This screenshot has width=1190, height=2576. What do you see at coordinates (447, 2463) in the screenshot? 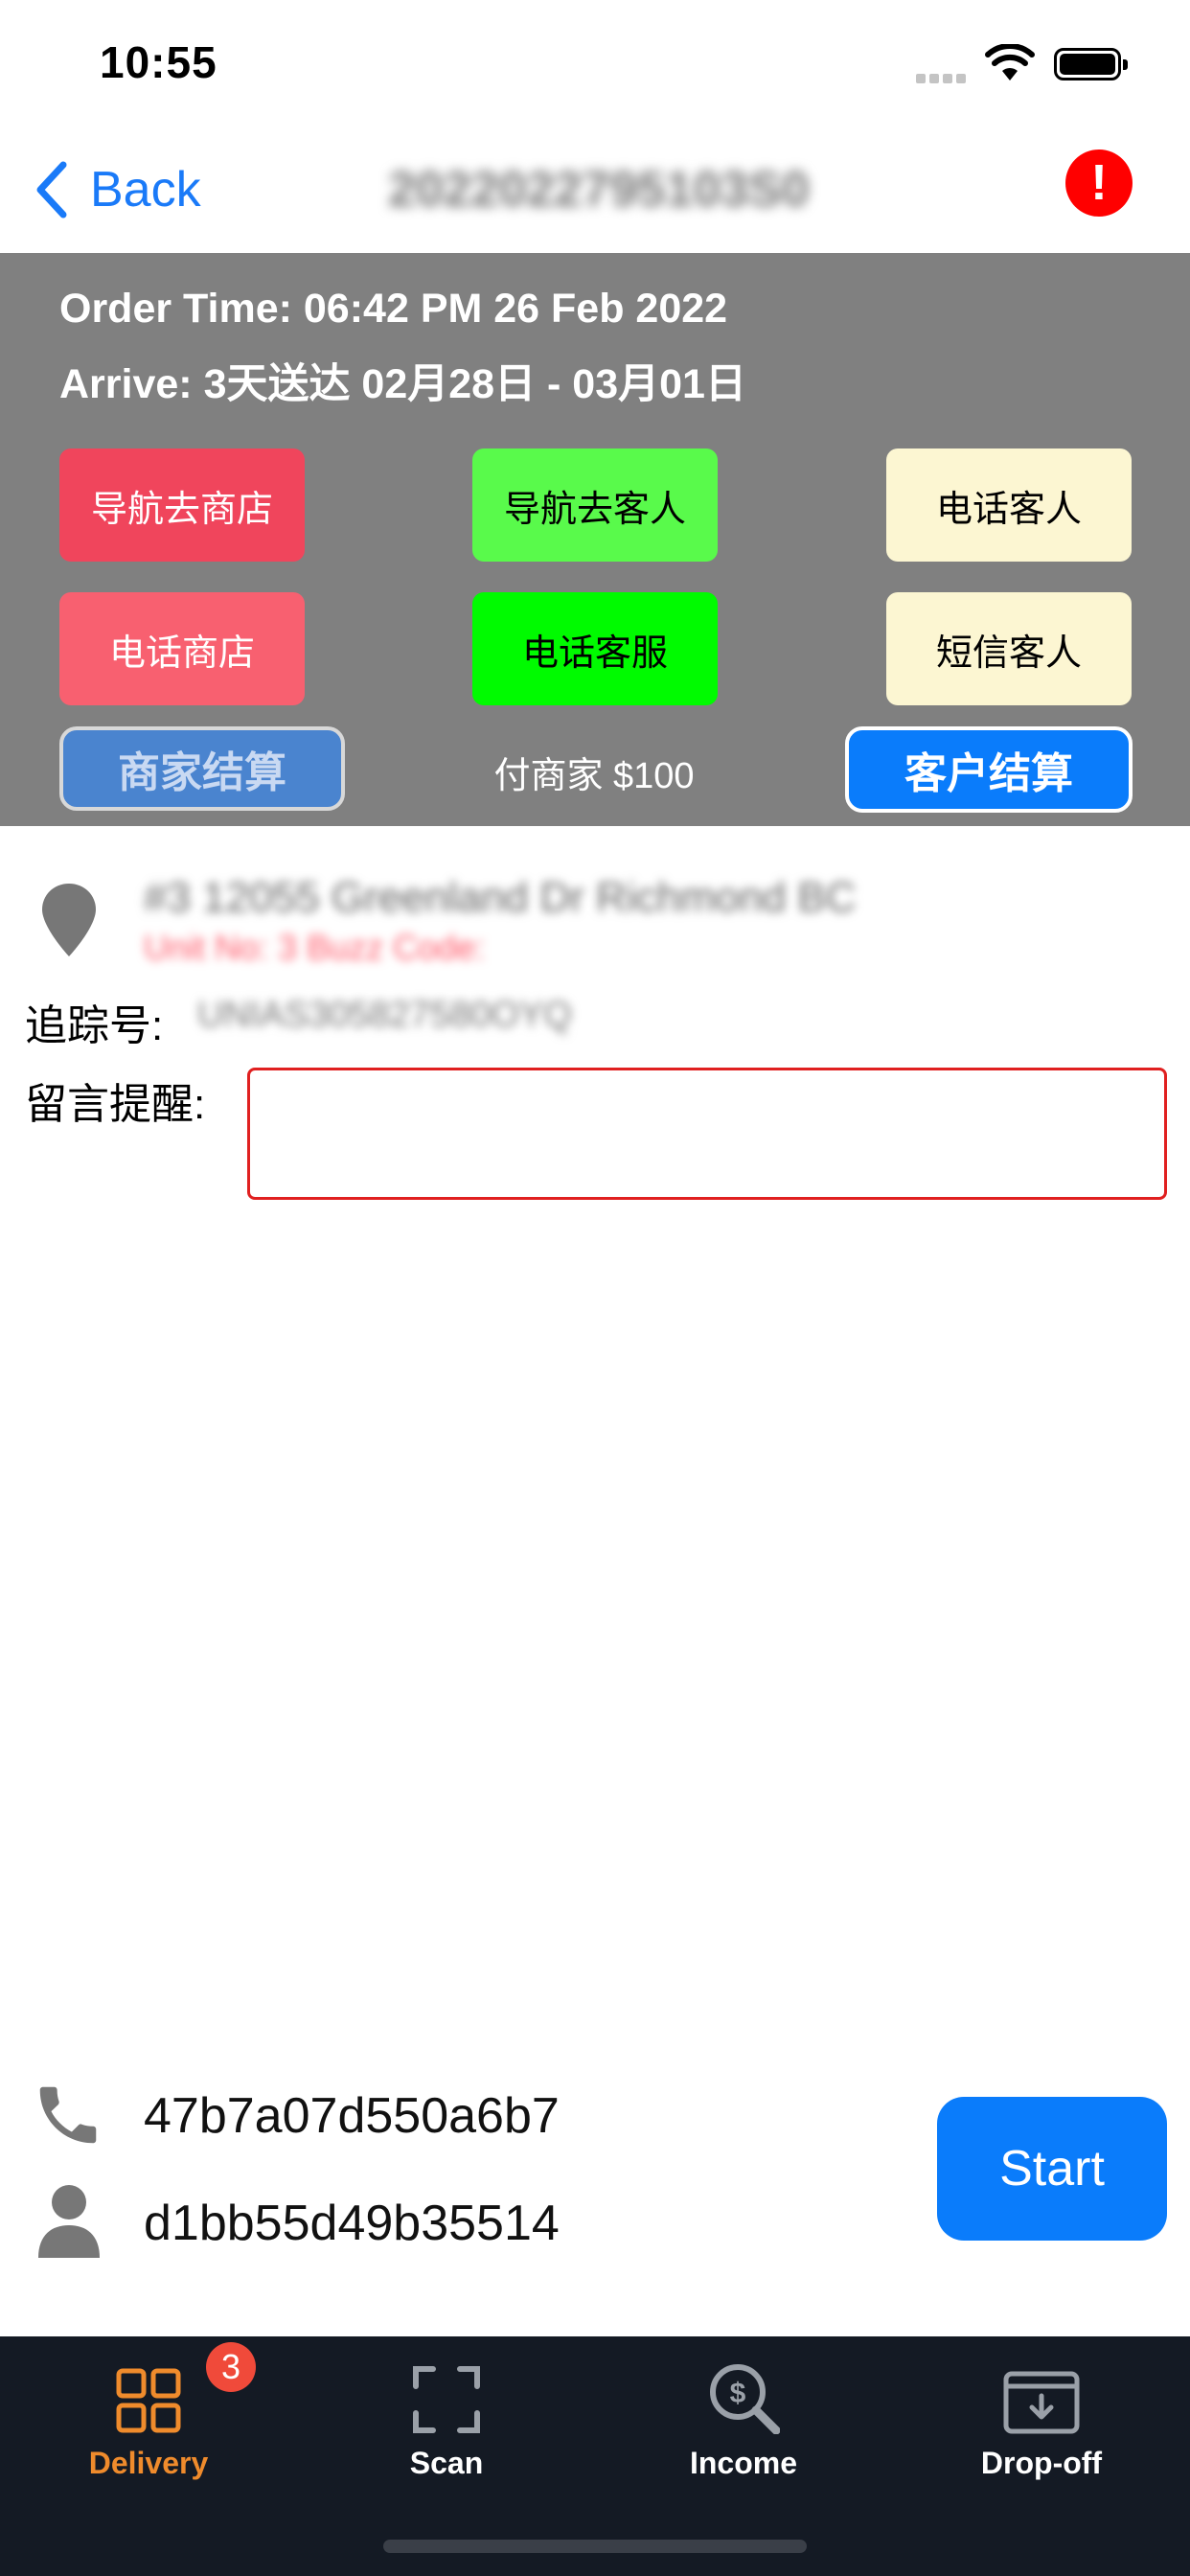
I see `tab-scan-label: Scan` at bounding box center [447, 2463].